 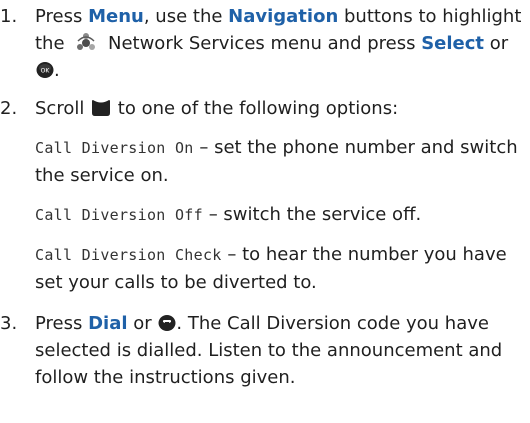 I want to click on navigation-keyword: Navigation, so click(x=283, y=16).